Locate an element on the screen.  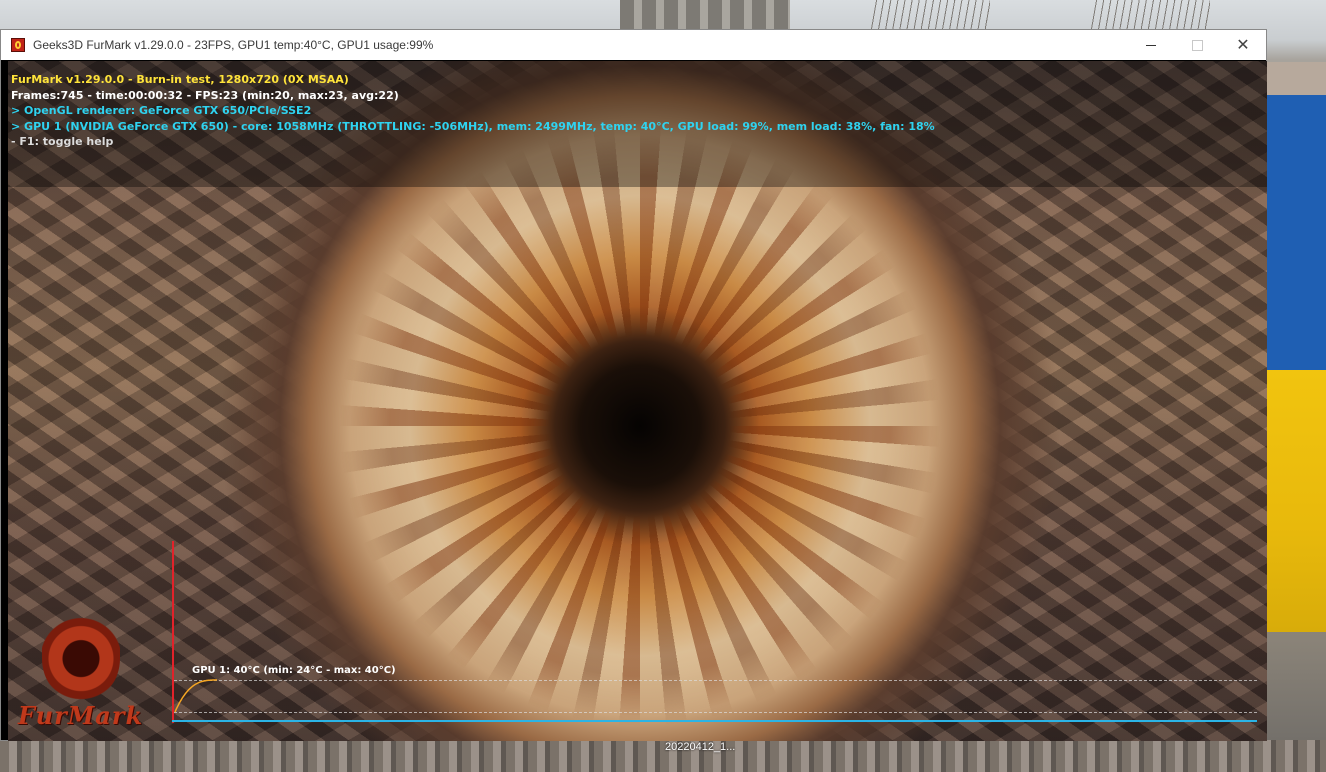
minimize-icon is located at coordinates (1151, 45).